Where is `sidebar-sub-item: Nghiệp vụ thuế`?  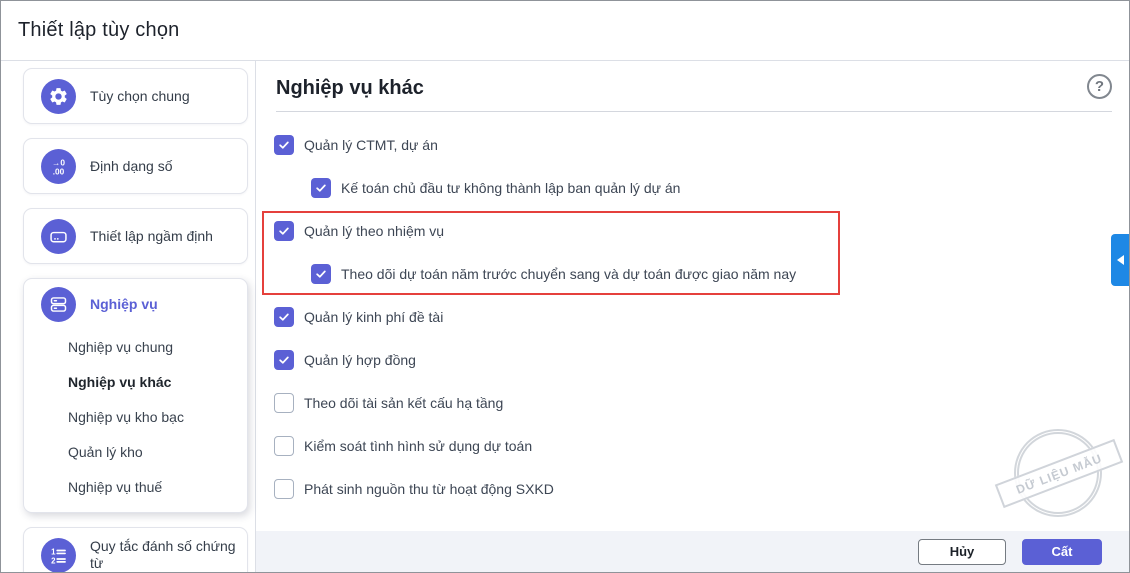 sidebar-sub-item: Nghiệp vụ thuế is located at coordinates (135, 486).